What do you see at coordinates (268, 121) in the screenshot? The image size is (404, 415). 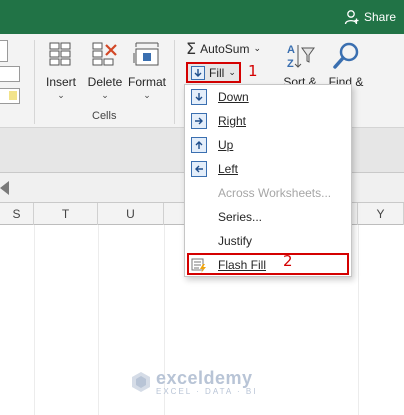 I see `menu-item-right: Right` at bounding box center [268, 121].